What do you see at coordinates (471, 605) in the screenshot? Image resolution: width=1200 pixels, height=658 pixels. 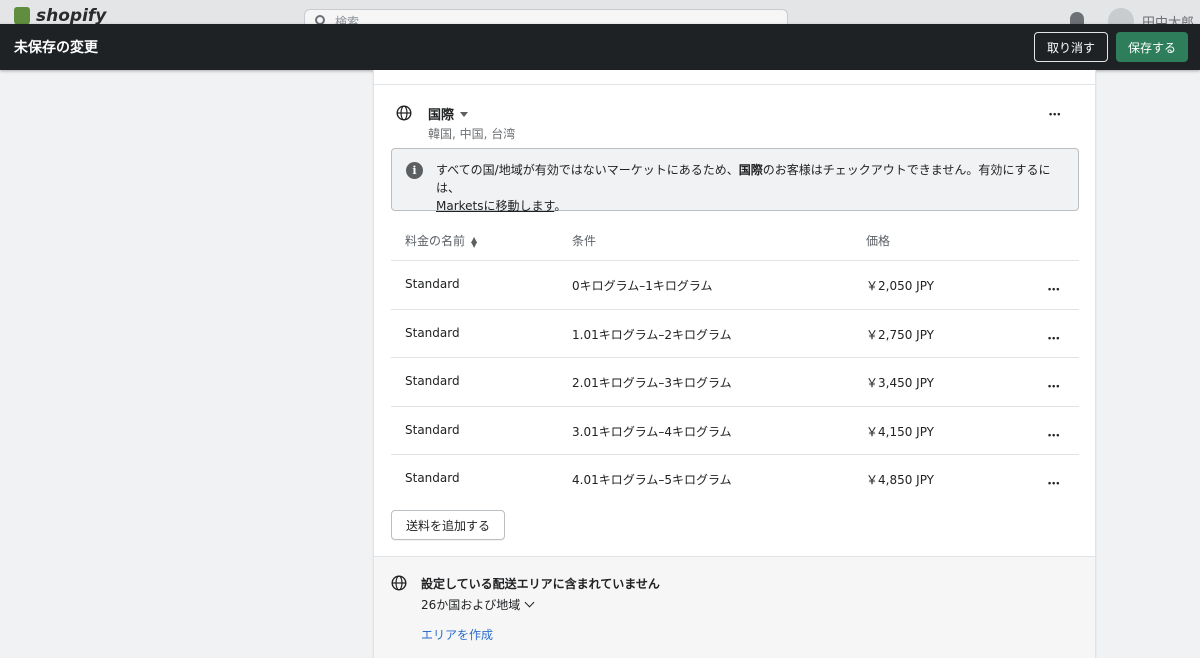 I see `countries-count: 26か国および地域` at bounding box center [471, 605].